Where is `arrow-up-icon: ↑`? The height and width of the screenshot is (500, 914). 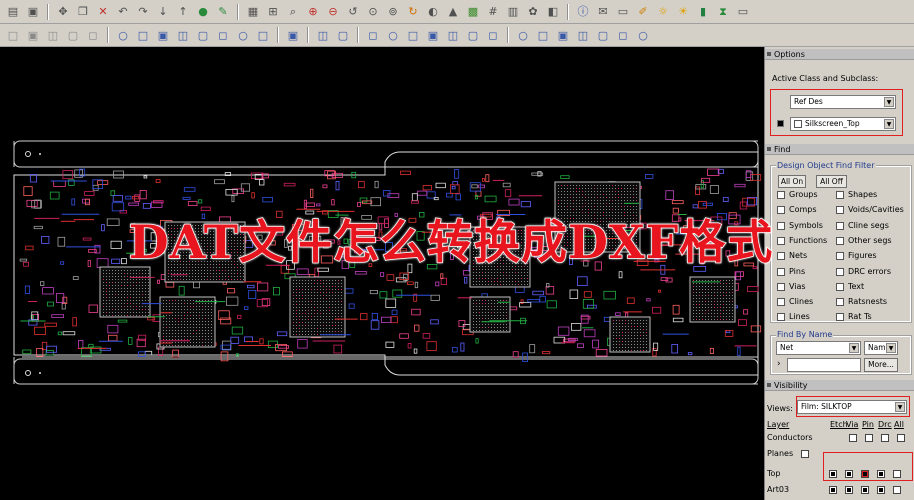 arrow-up-icon: ↑ is located at coordinates (183, 12).